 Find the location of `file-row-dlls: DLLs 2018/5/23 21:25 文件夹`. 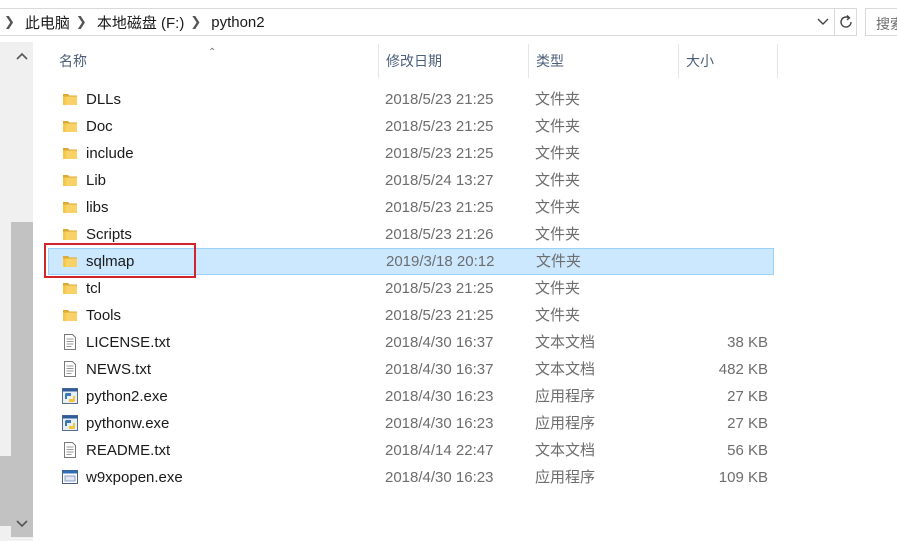

file-row-dlls: DLLs 2018/5/23 21:25 文件夹 is located at coordinates (411, 99).